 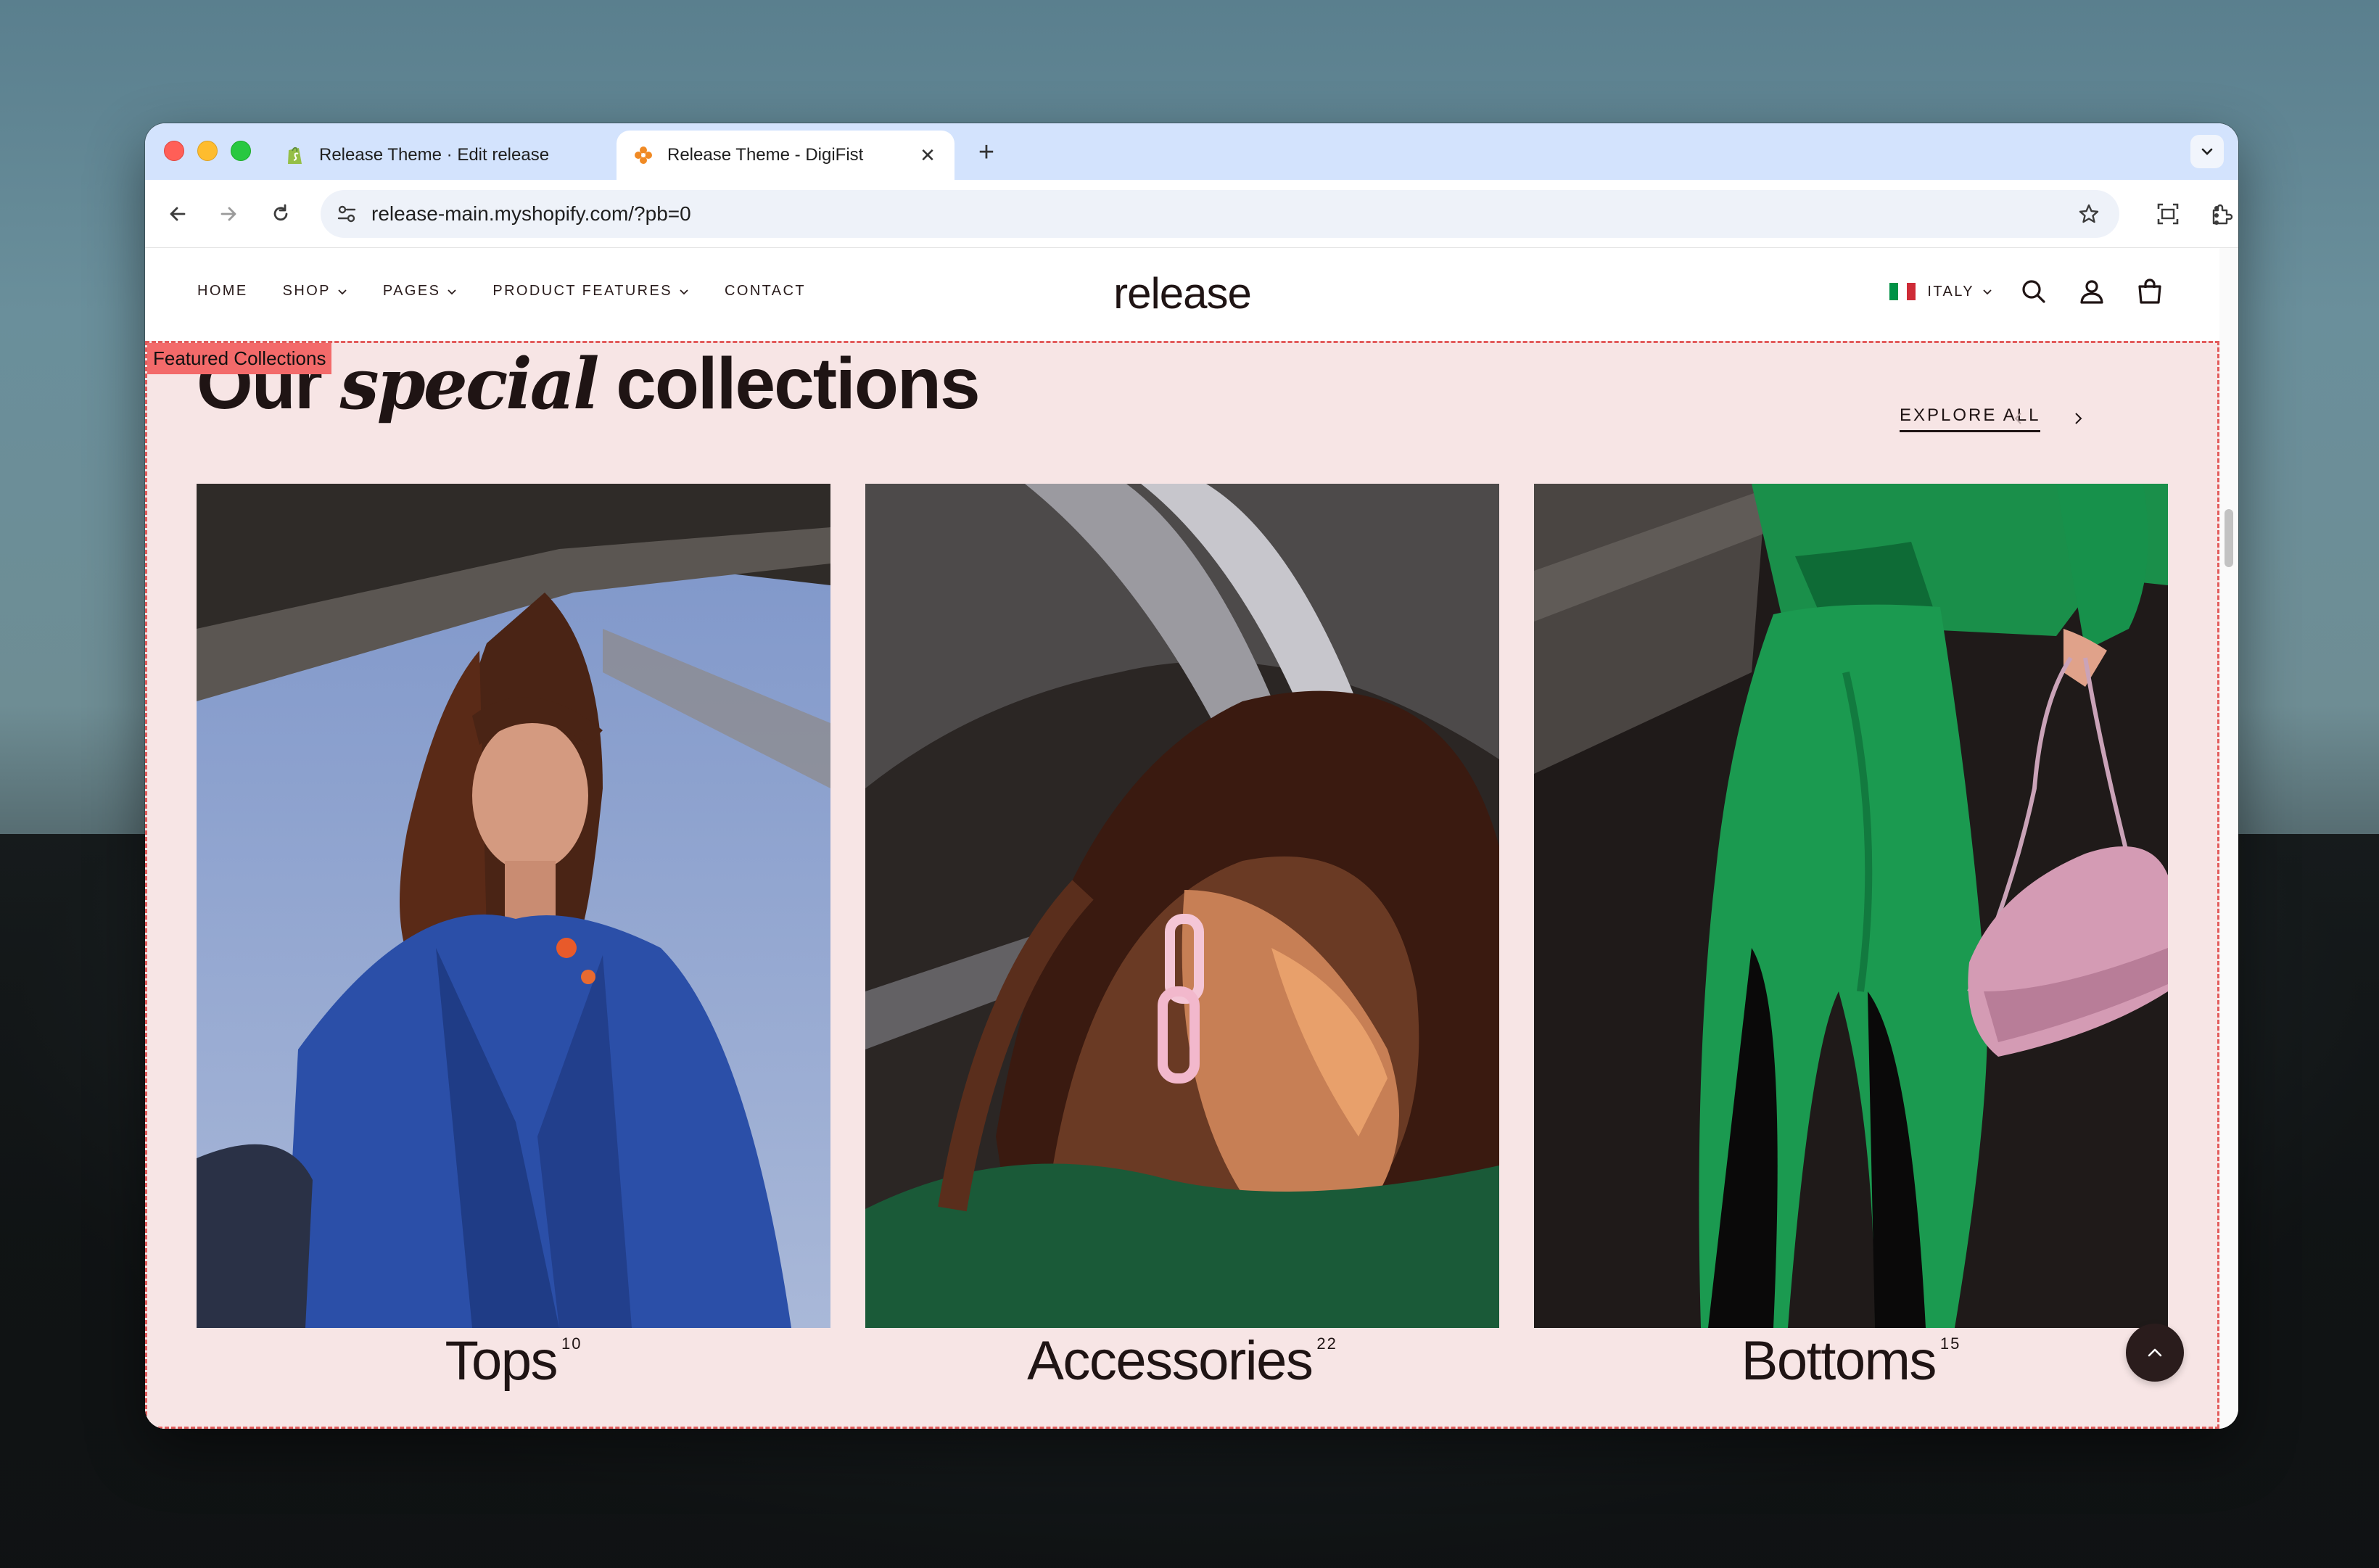 I want to click on italy-flag, so click(x=1903, y=291).